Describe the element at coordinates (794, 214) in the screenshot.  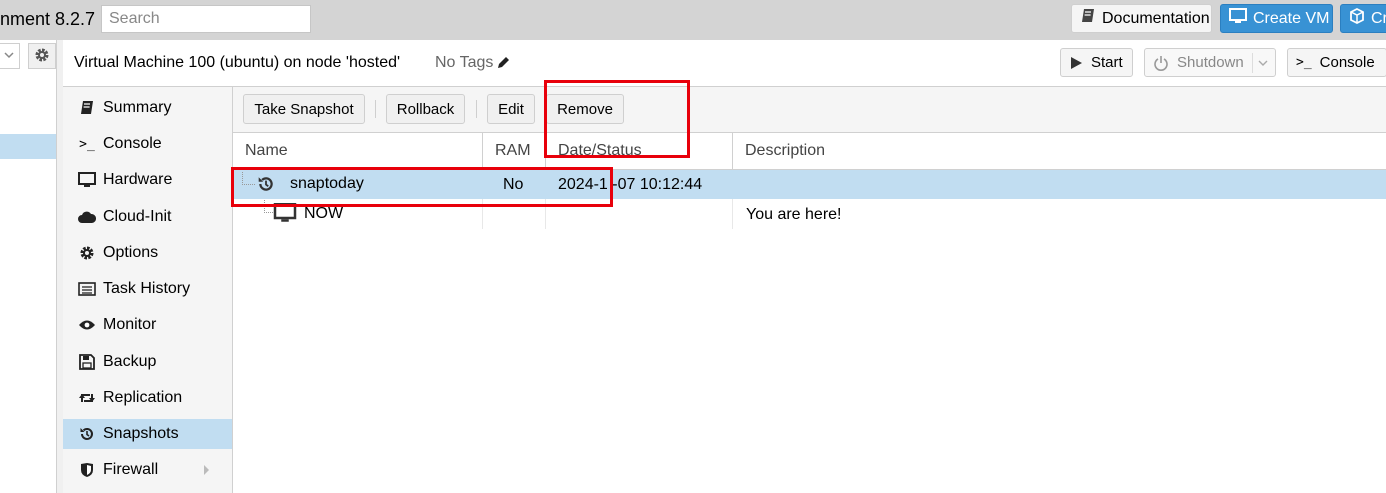
I see `snapshot-description: You are here!` at that location.